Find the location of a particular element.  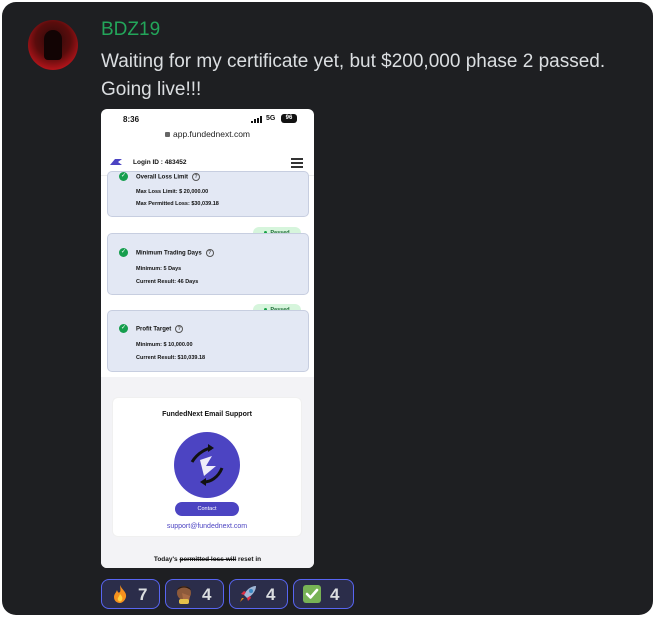

card-line: Minimum: 5 Days is located at coordinates (159, 269).